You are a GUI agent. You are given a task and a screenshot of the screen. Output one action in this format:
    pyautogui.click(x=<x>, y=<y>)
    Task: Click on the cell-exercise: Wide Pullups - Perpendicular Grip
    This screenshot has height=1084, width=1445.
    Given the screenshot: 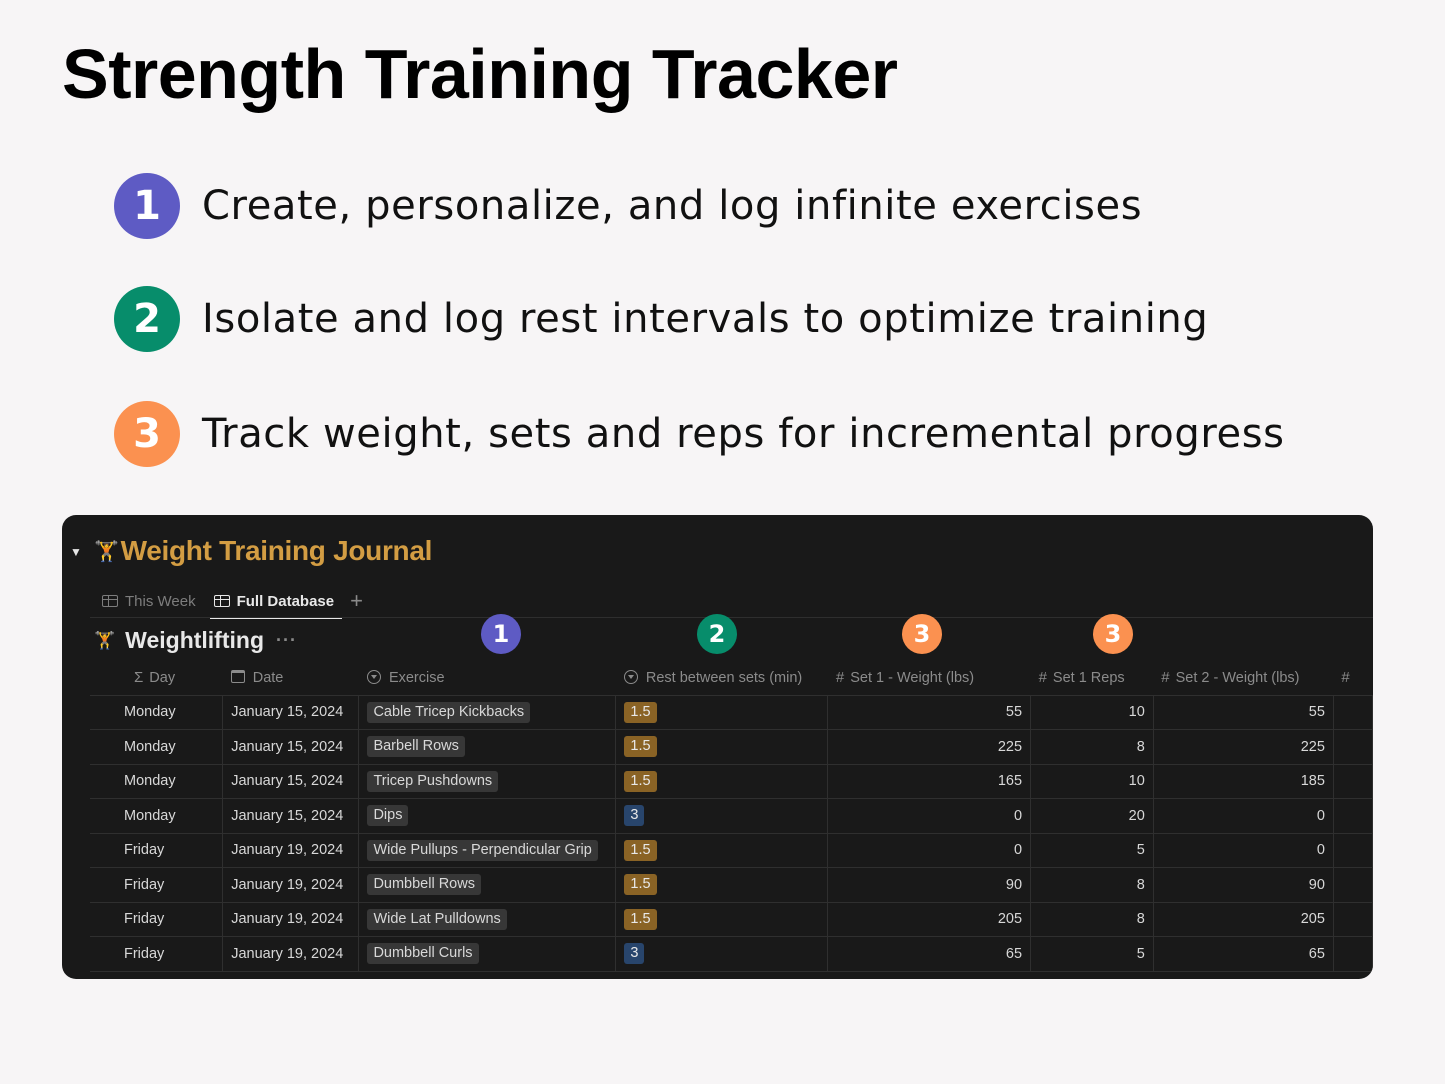 What is the action you would take?
    pyautogui.click(x=487, y=850)
    